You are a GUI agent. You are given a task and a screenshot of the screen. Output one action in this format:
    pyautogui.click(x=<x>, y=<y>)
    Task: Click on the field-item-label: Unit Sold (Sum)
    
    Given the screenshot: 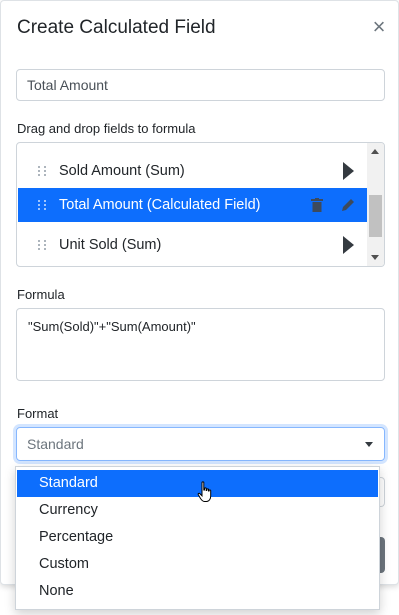 What is the action you would take?
    pyautogui.click(x=110, y=245)
    